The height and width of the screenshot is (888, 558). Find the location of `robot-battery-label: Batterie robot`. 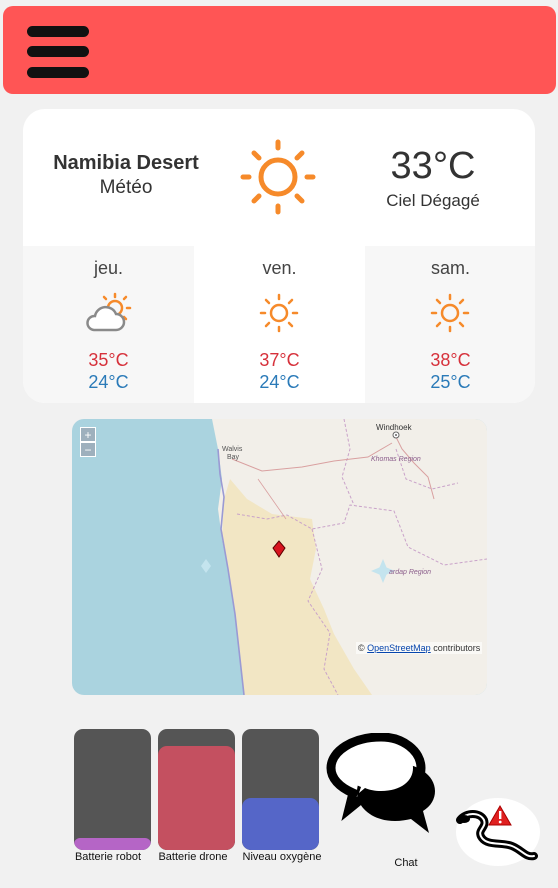

robot-battery-label: Batterie robot is located at coordinates (108, 857).